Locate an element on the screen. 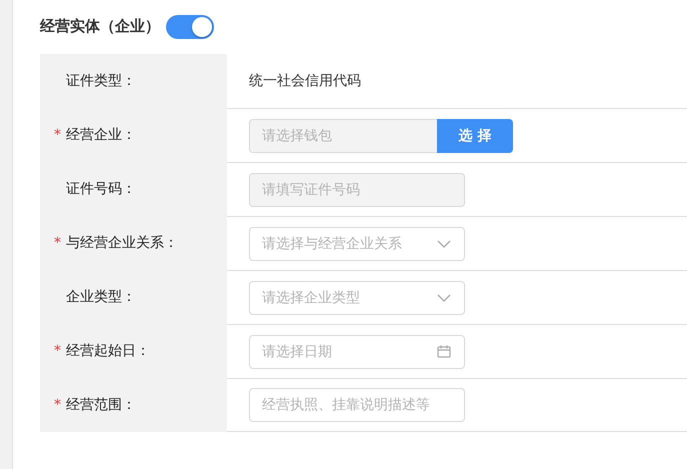 This screenshot has width=687, height=469. toggle-switch is located at coordinates (190, 26).